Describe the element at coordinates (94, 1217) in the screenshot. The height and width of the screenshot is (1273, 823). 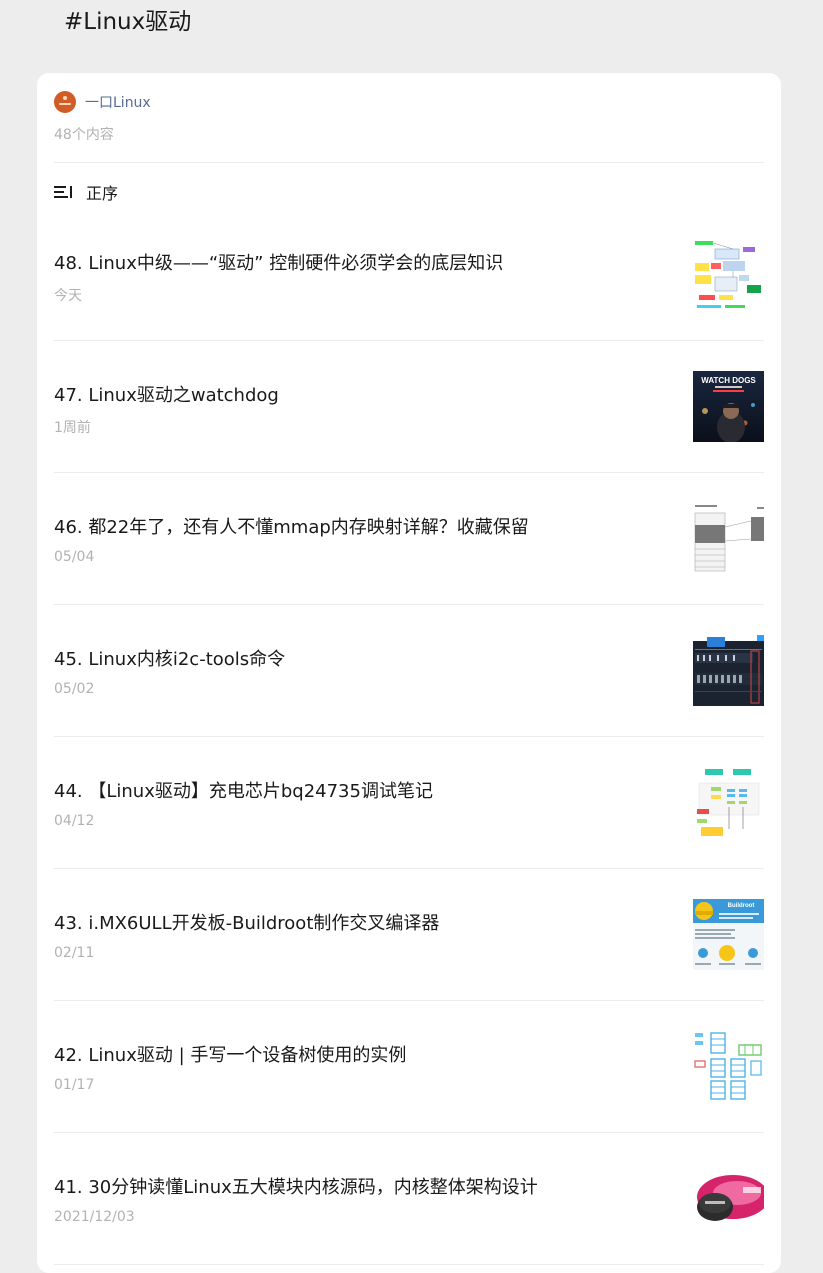
I see `article-date: 2021/12/03` at that location.